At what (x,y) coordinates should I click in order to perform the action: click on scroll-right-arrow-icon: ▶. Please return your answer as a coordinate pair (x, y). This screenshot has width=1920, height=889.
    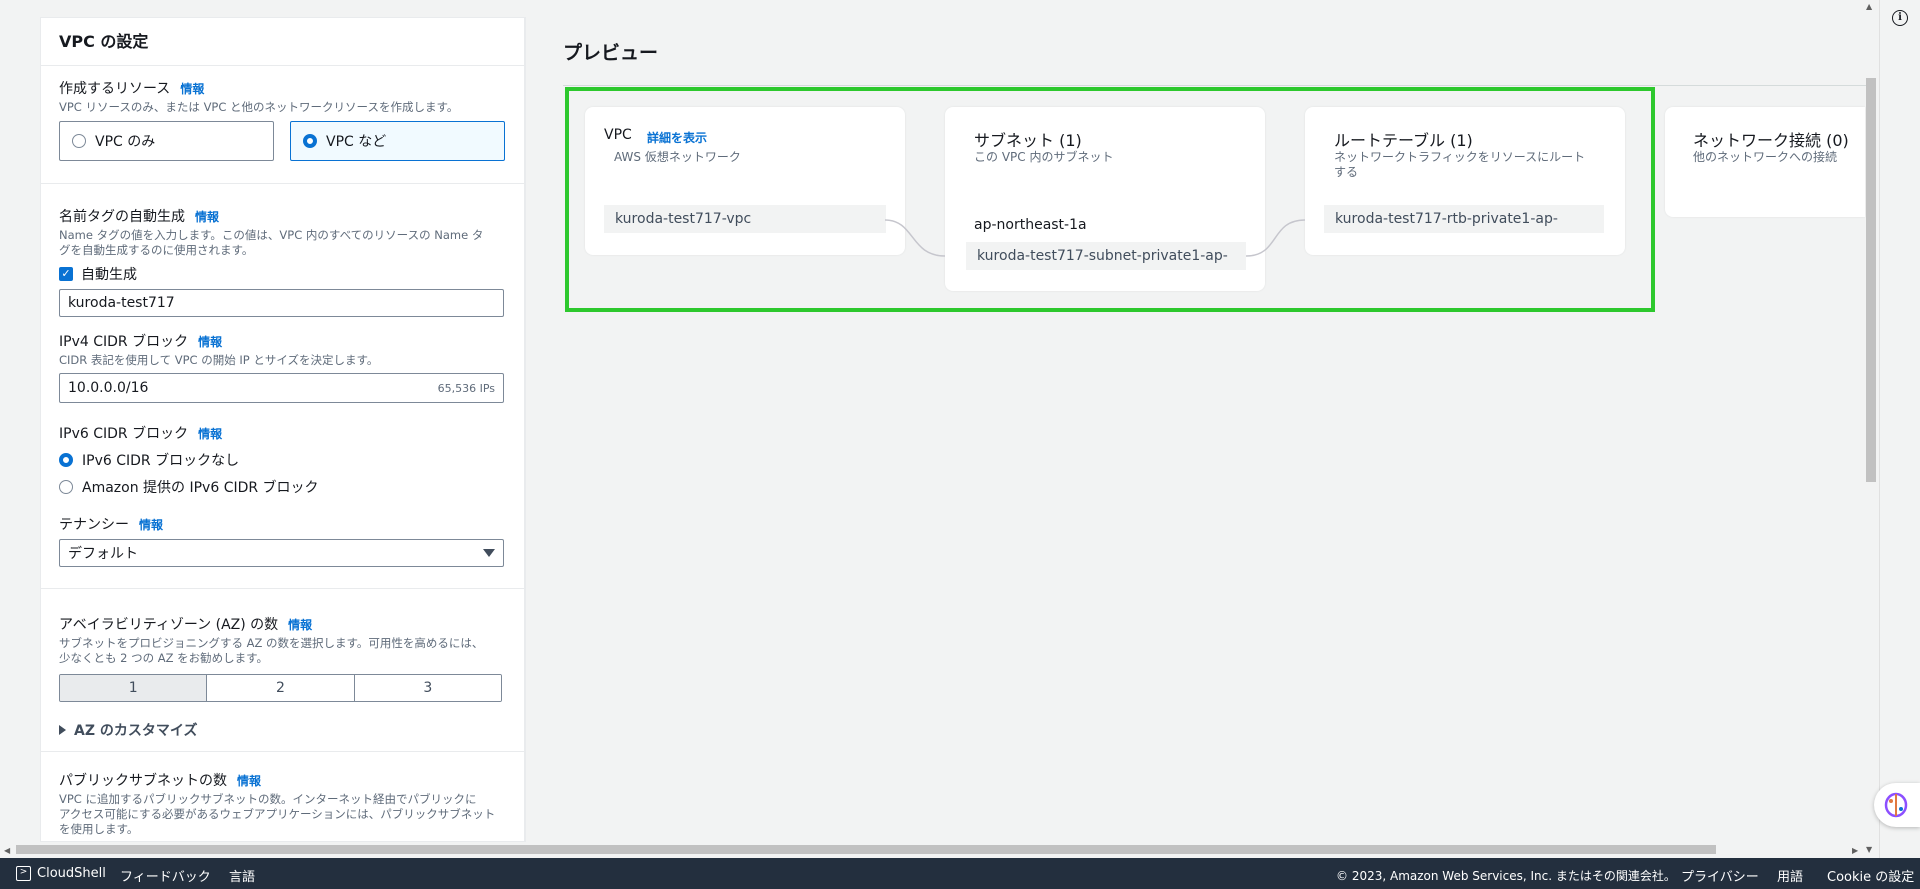
    Looking at the image, I should click on (1855, 850).